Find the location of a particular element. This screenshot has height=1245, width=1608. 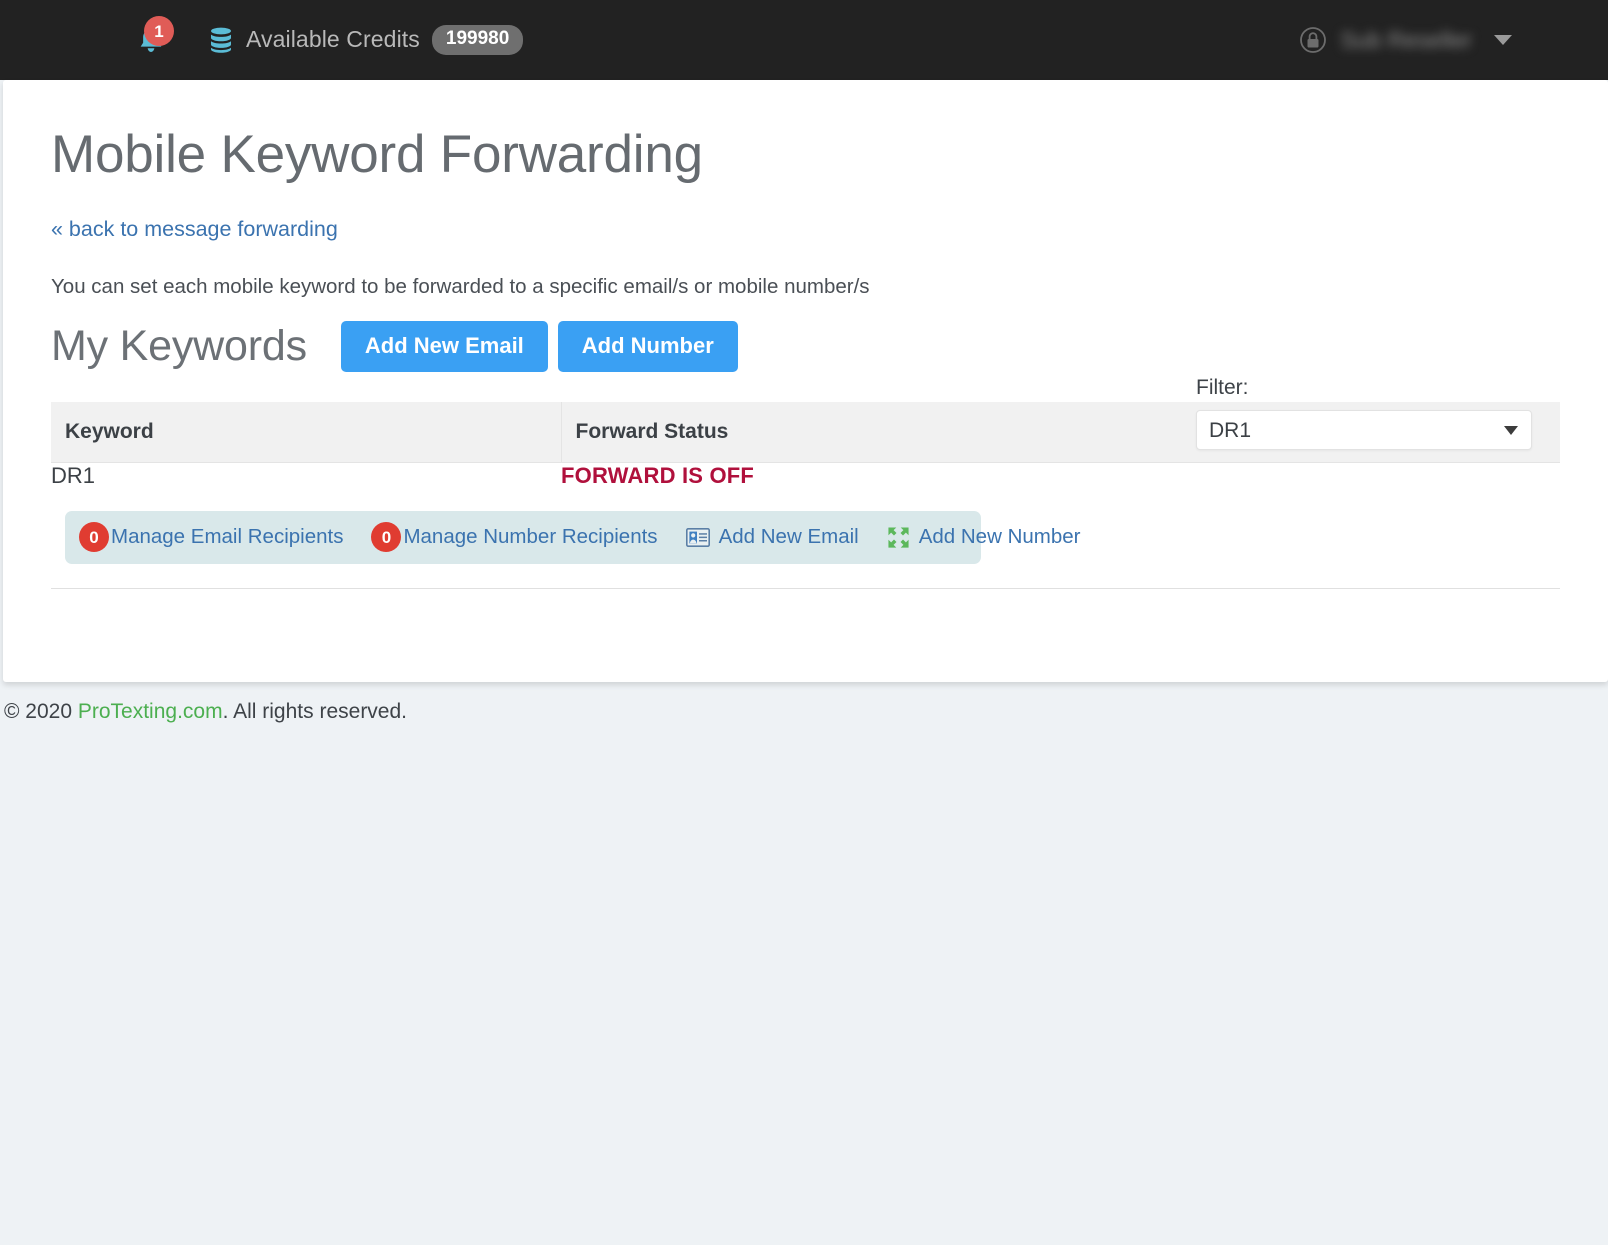

topbar-left-group: 1 Available Credits 199980 is located at coordinates (326, 39).